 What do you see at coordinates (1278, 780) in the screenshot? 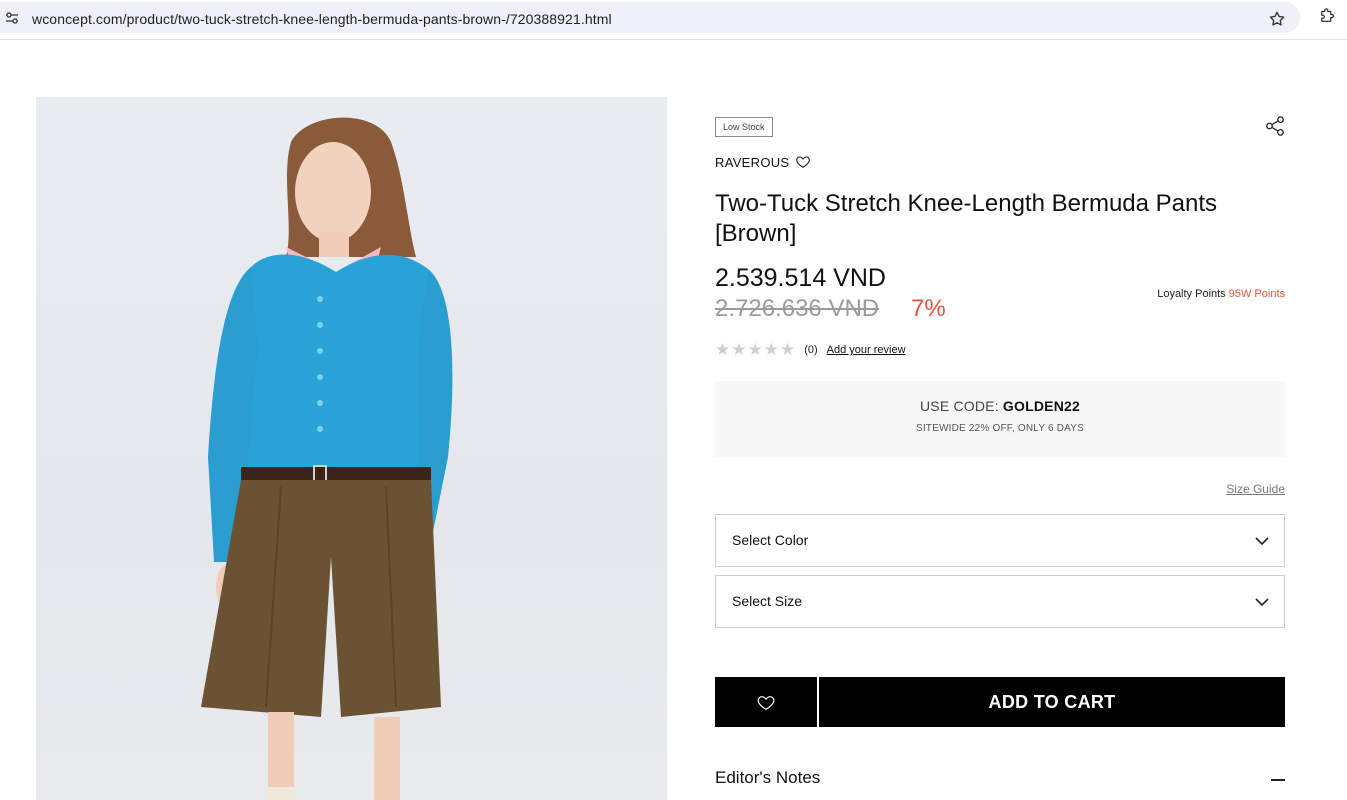
I see `collapse-minus-icon` at bounding box center [1278, 780].